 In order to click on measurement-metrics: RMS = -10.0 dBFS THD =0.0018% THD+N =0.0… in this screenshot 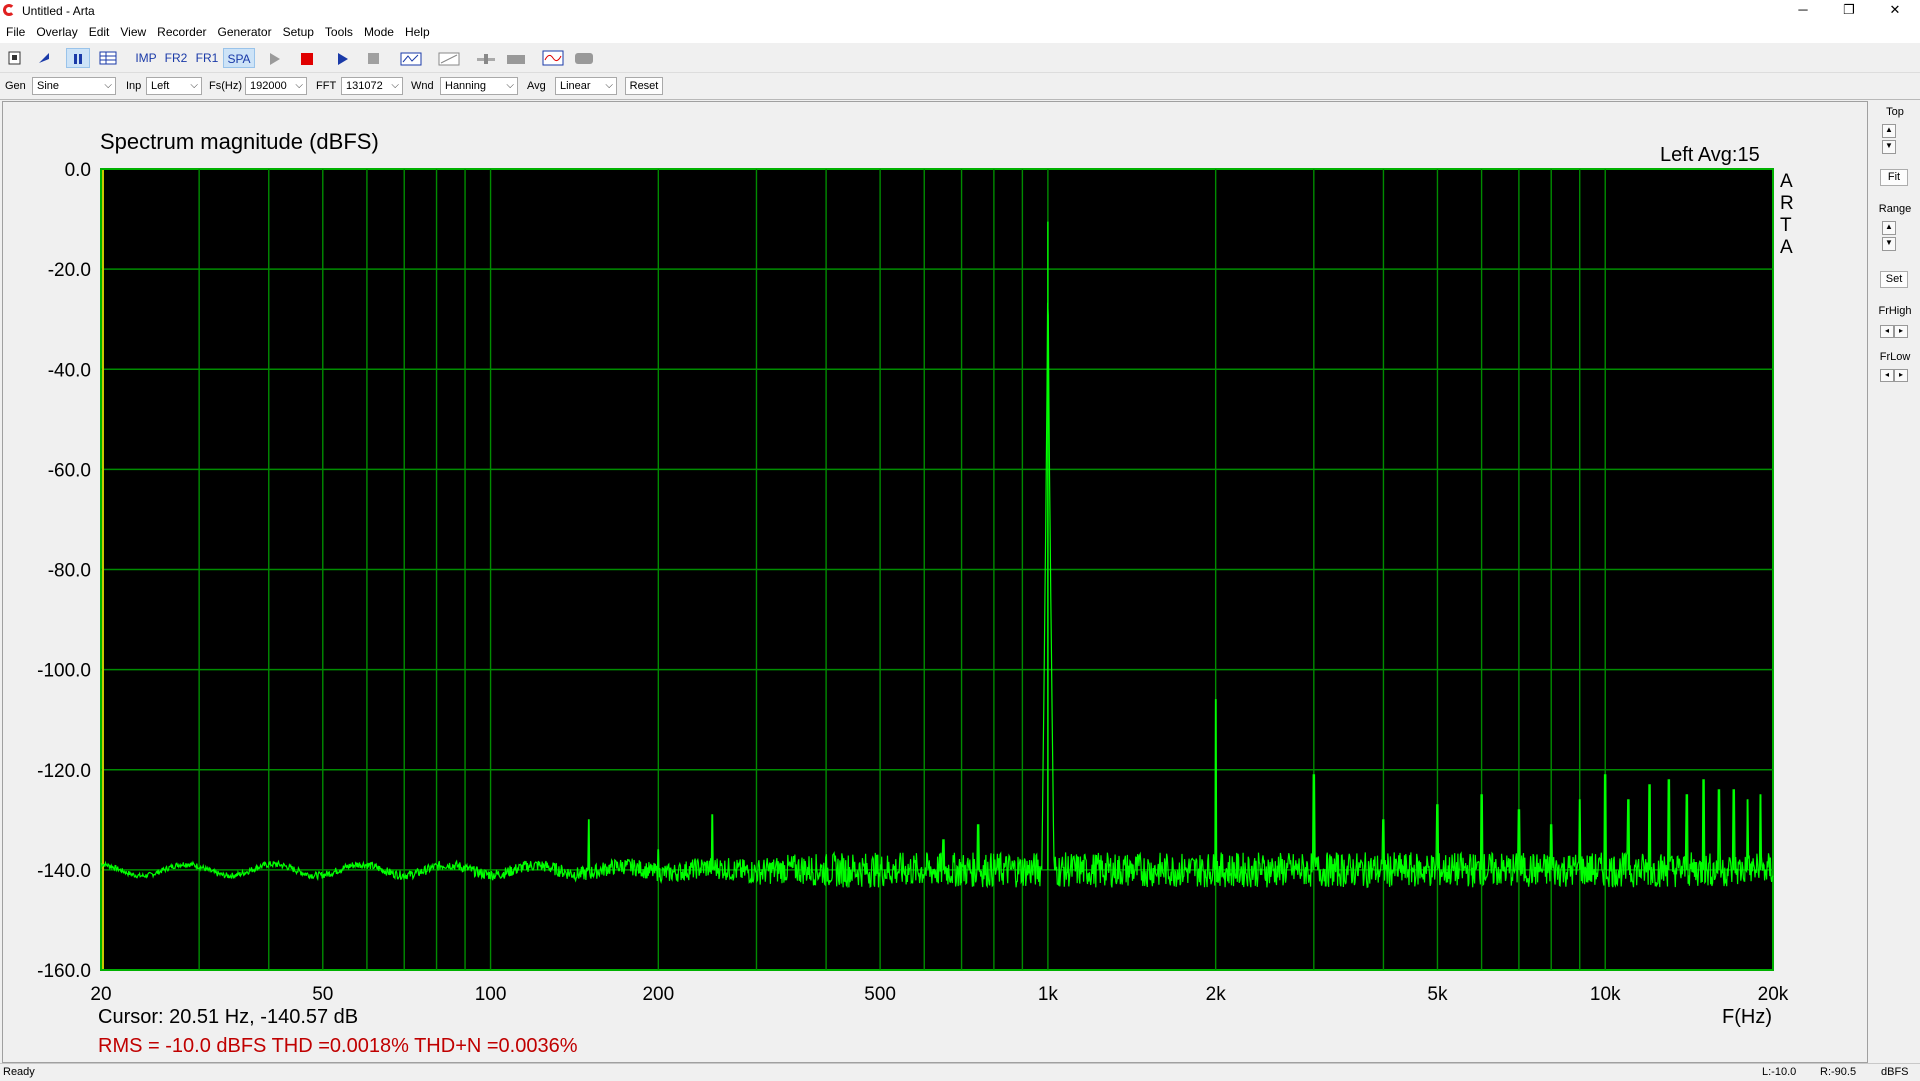, I will do `click(338, 1046)`.